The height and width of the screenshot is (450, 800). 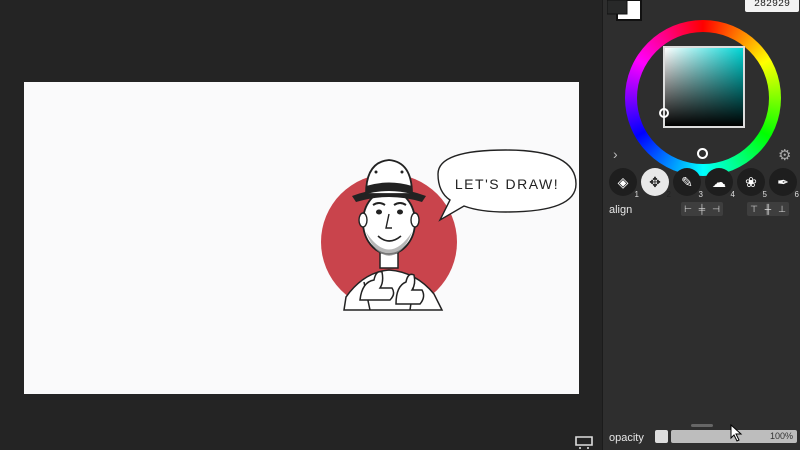 I want to click on brush-toolbar: ◈ 1 ✥ 2 ✎ 3 ☁ 4 ❀ 5 ✒ 6, so click(x=703, y=183).